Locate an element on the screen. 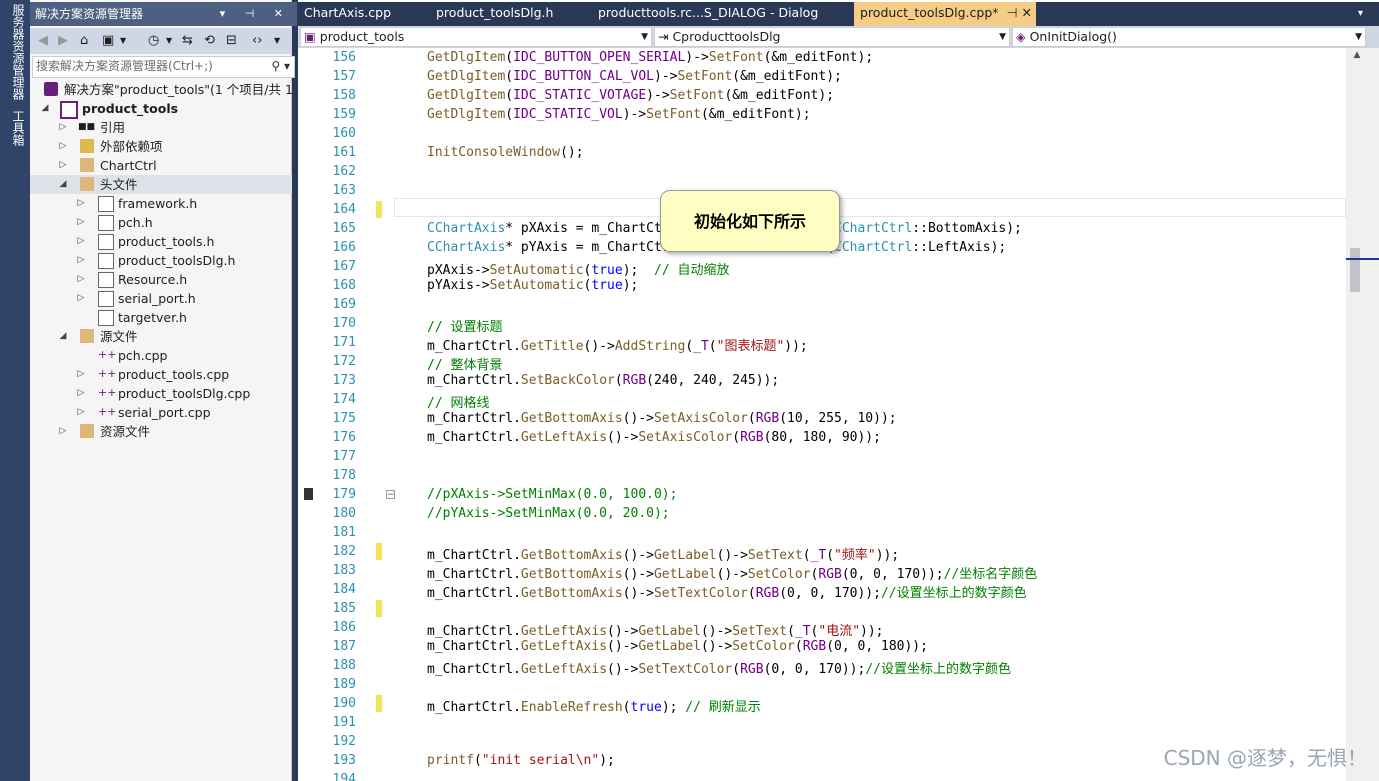  class-icon: ⇥ is located at coordinates (665, 36).